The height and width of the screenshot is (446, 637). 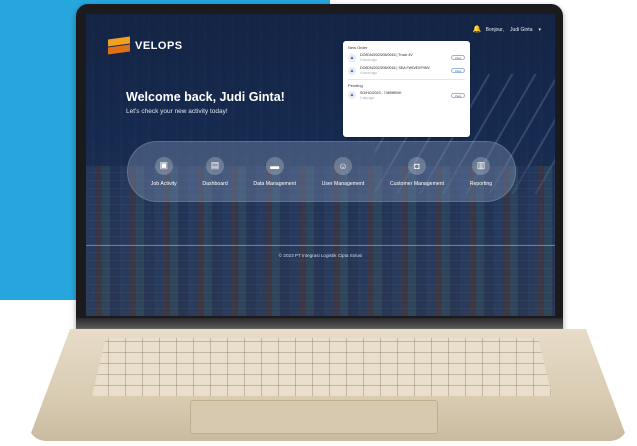 I want to click on laptop-touchpad, so click(x=314, y=417).